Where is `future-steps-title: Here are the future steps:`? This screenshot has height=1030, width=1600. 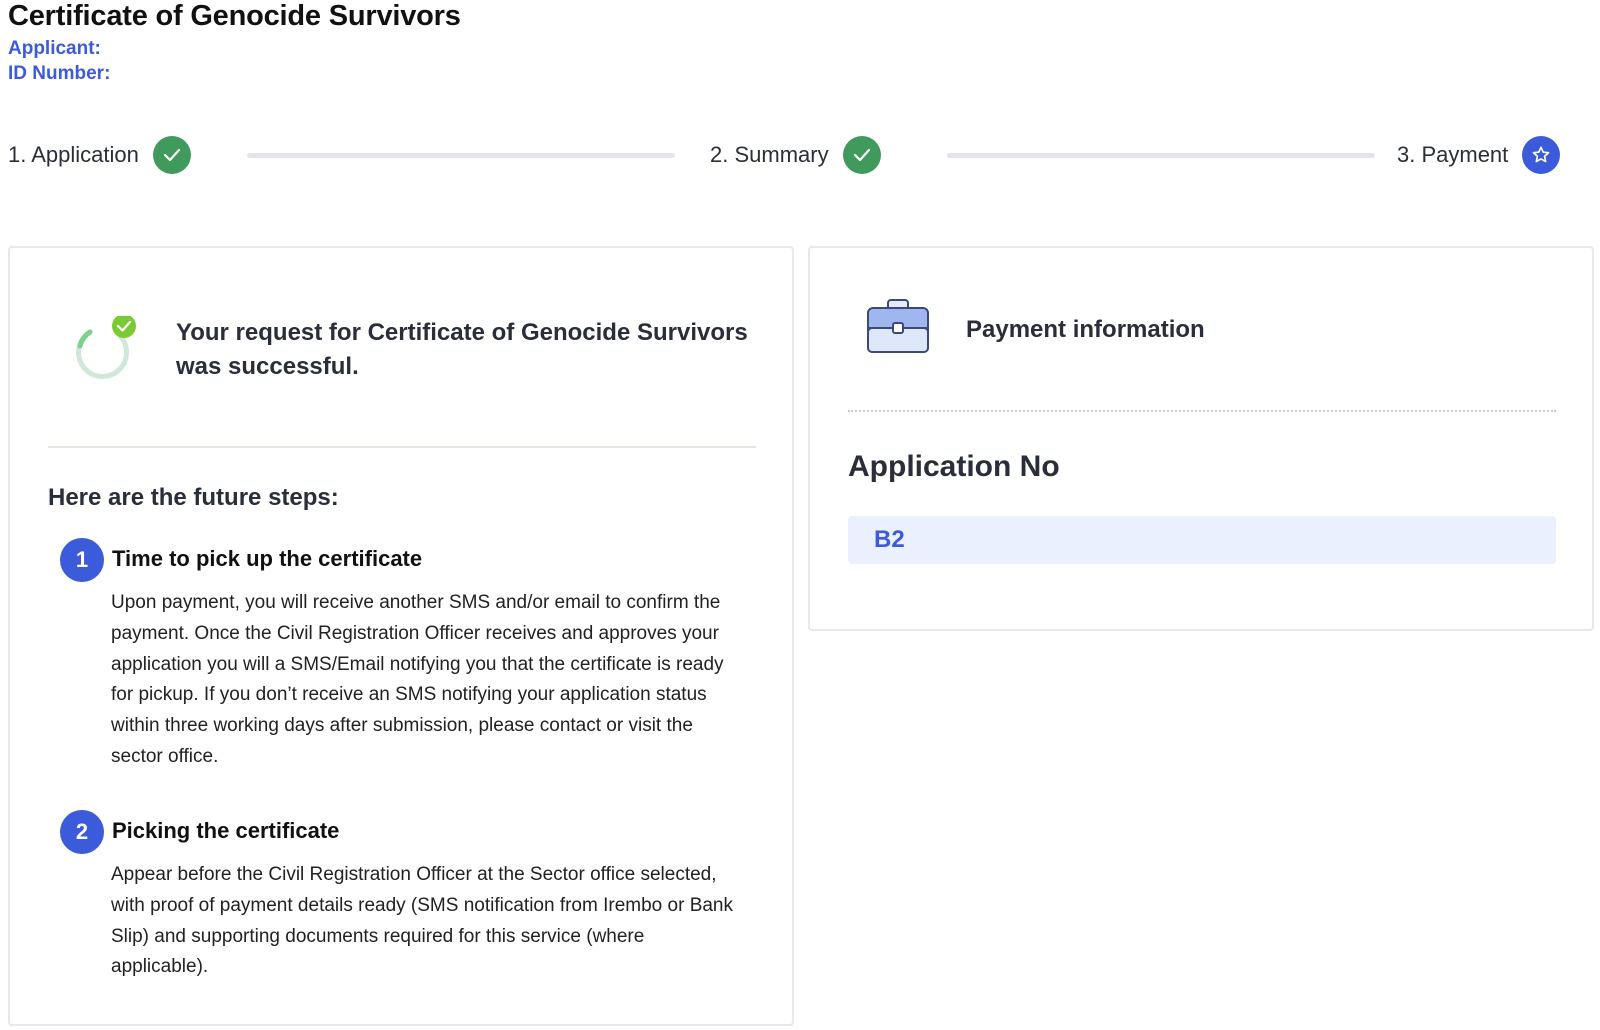
future-steps-title: Here are the future steps: is located at coordinates (193, 497).